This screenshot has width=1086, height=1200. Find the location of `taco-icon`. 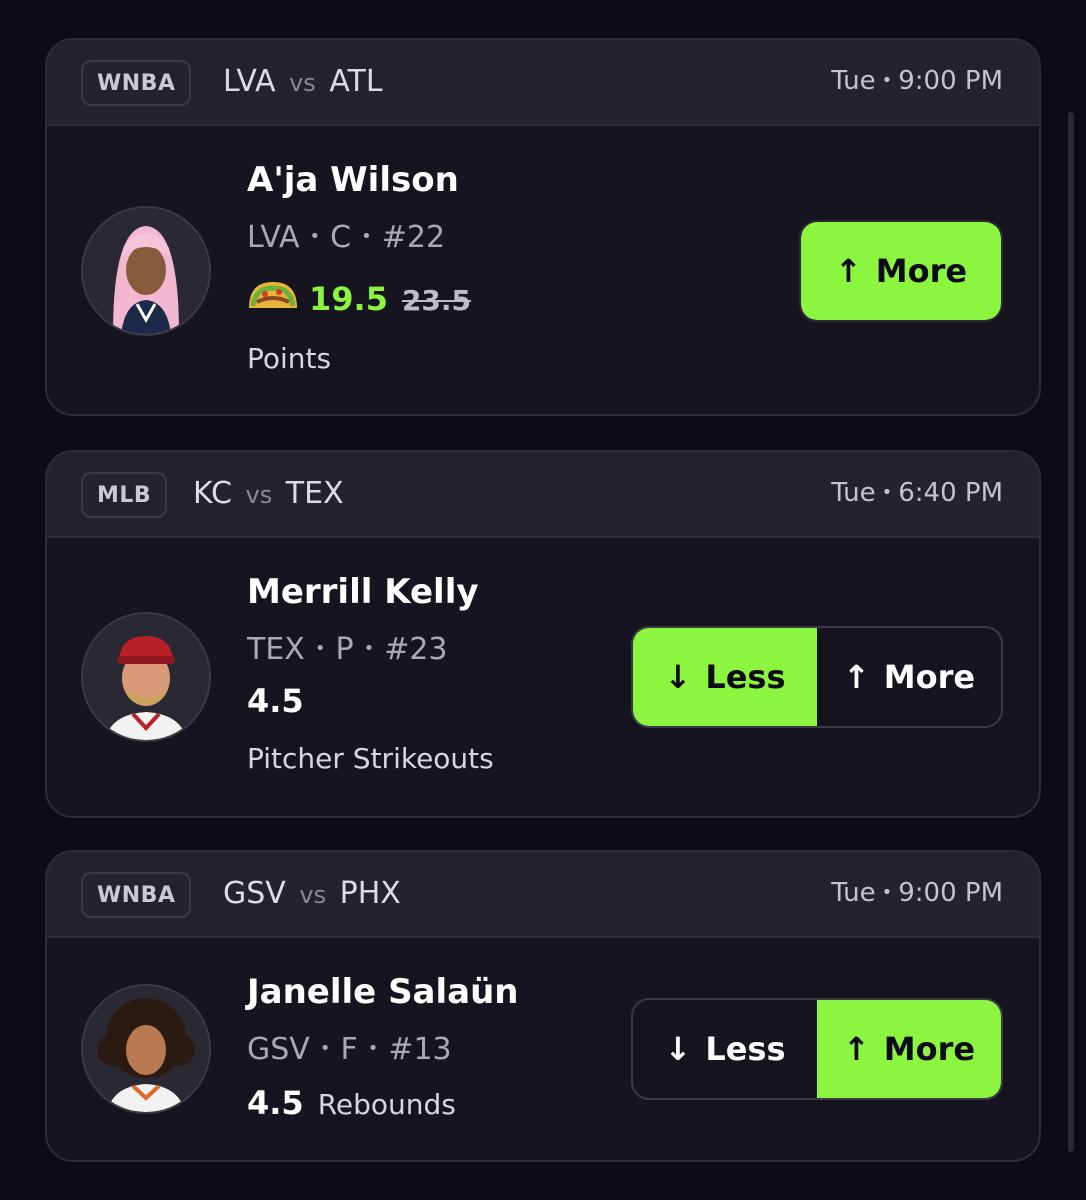

taco-icon is located at coordinates (273, 294).